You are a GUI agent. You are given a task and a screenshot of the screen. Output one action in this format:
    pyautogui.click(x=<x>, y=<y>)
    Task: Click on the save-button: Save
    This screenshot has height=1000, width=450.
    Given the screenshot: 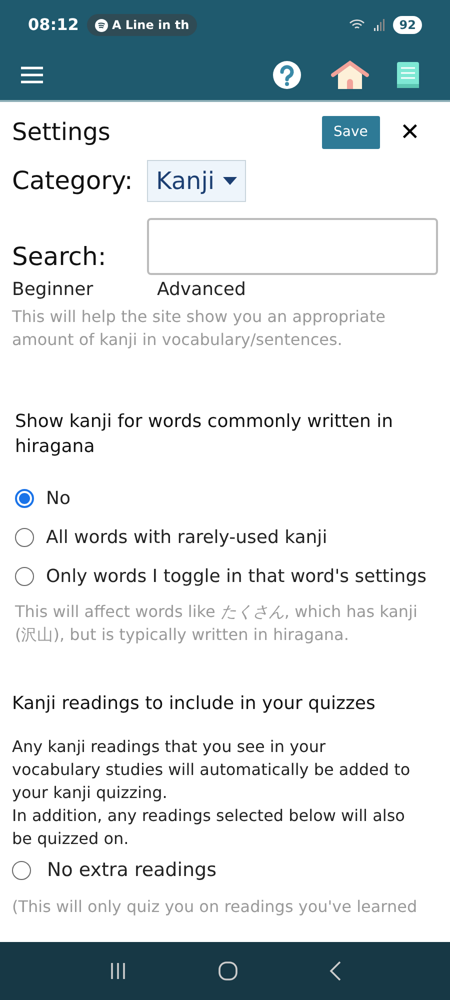 What is the action you would take?
    pyautogui.click(x=351, y=132)
    